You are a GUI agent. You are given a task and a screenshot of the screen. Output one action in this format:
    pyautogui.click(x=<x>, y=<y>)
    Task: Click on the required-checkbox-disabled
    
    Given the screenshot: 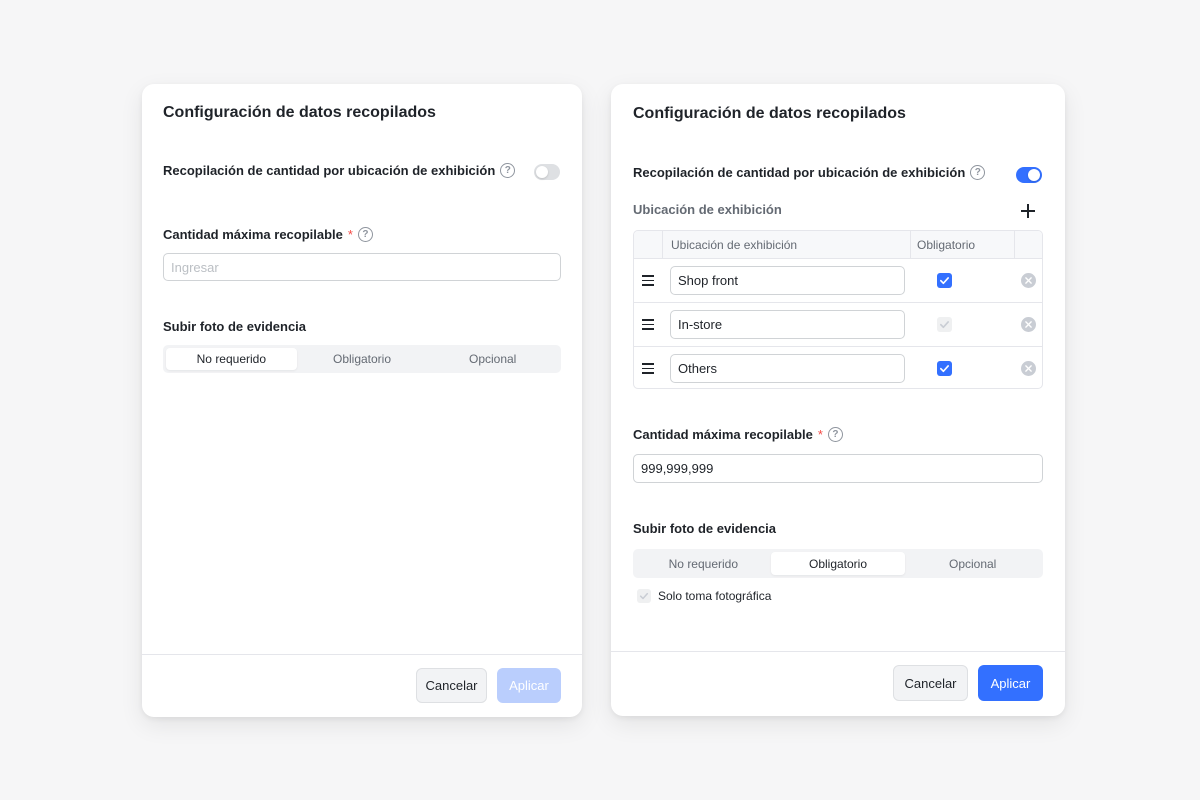 What is the action you would take?
    pyautogui.click(x=944, y=324)
    